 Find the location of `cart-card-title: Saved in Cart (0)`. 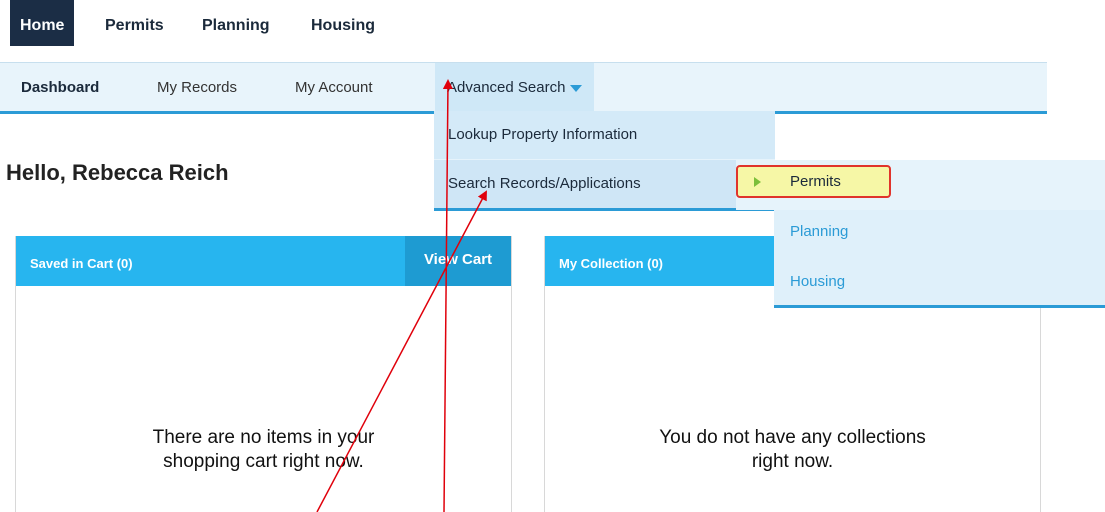

cart-card-title: Saved in Cart (0) is located at coordinates (81, 263).